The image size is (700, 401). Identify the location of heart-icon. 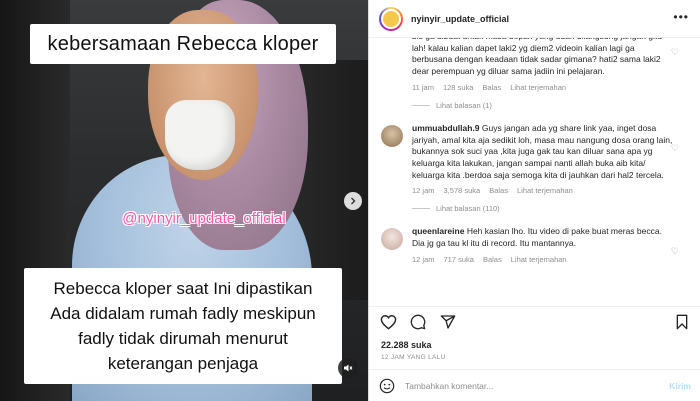
(388, 322).